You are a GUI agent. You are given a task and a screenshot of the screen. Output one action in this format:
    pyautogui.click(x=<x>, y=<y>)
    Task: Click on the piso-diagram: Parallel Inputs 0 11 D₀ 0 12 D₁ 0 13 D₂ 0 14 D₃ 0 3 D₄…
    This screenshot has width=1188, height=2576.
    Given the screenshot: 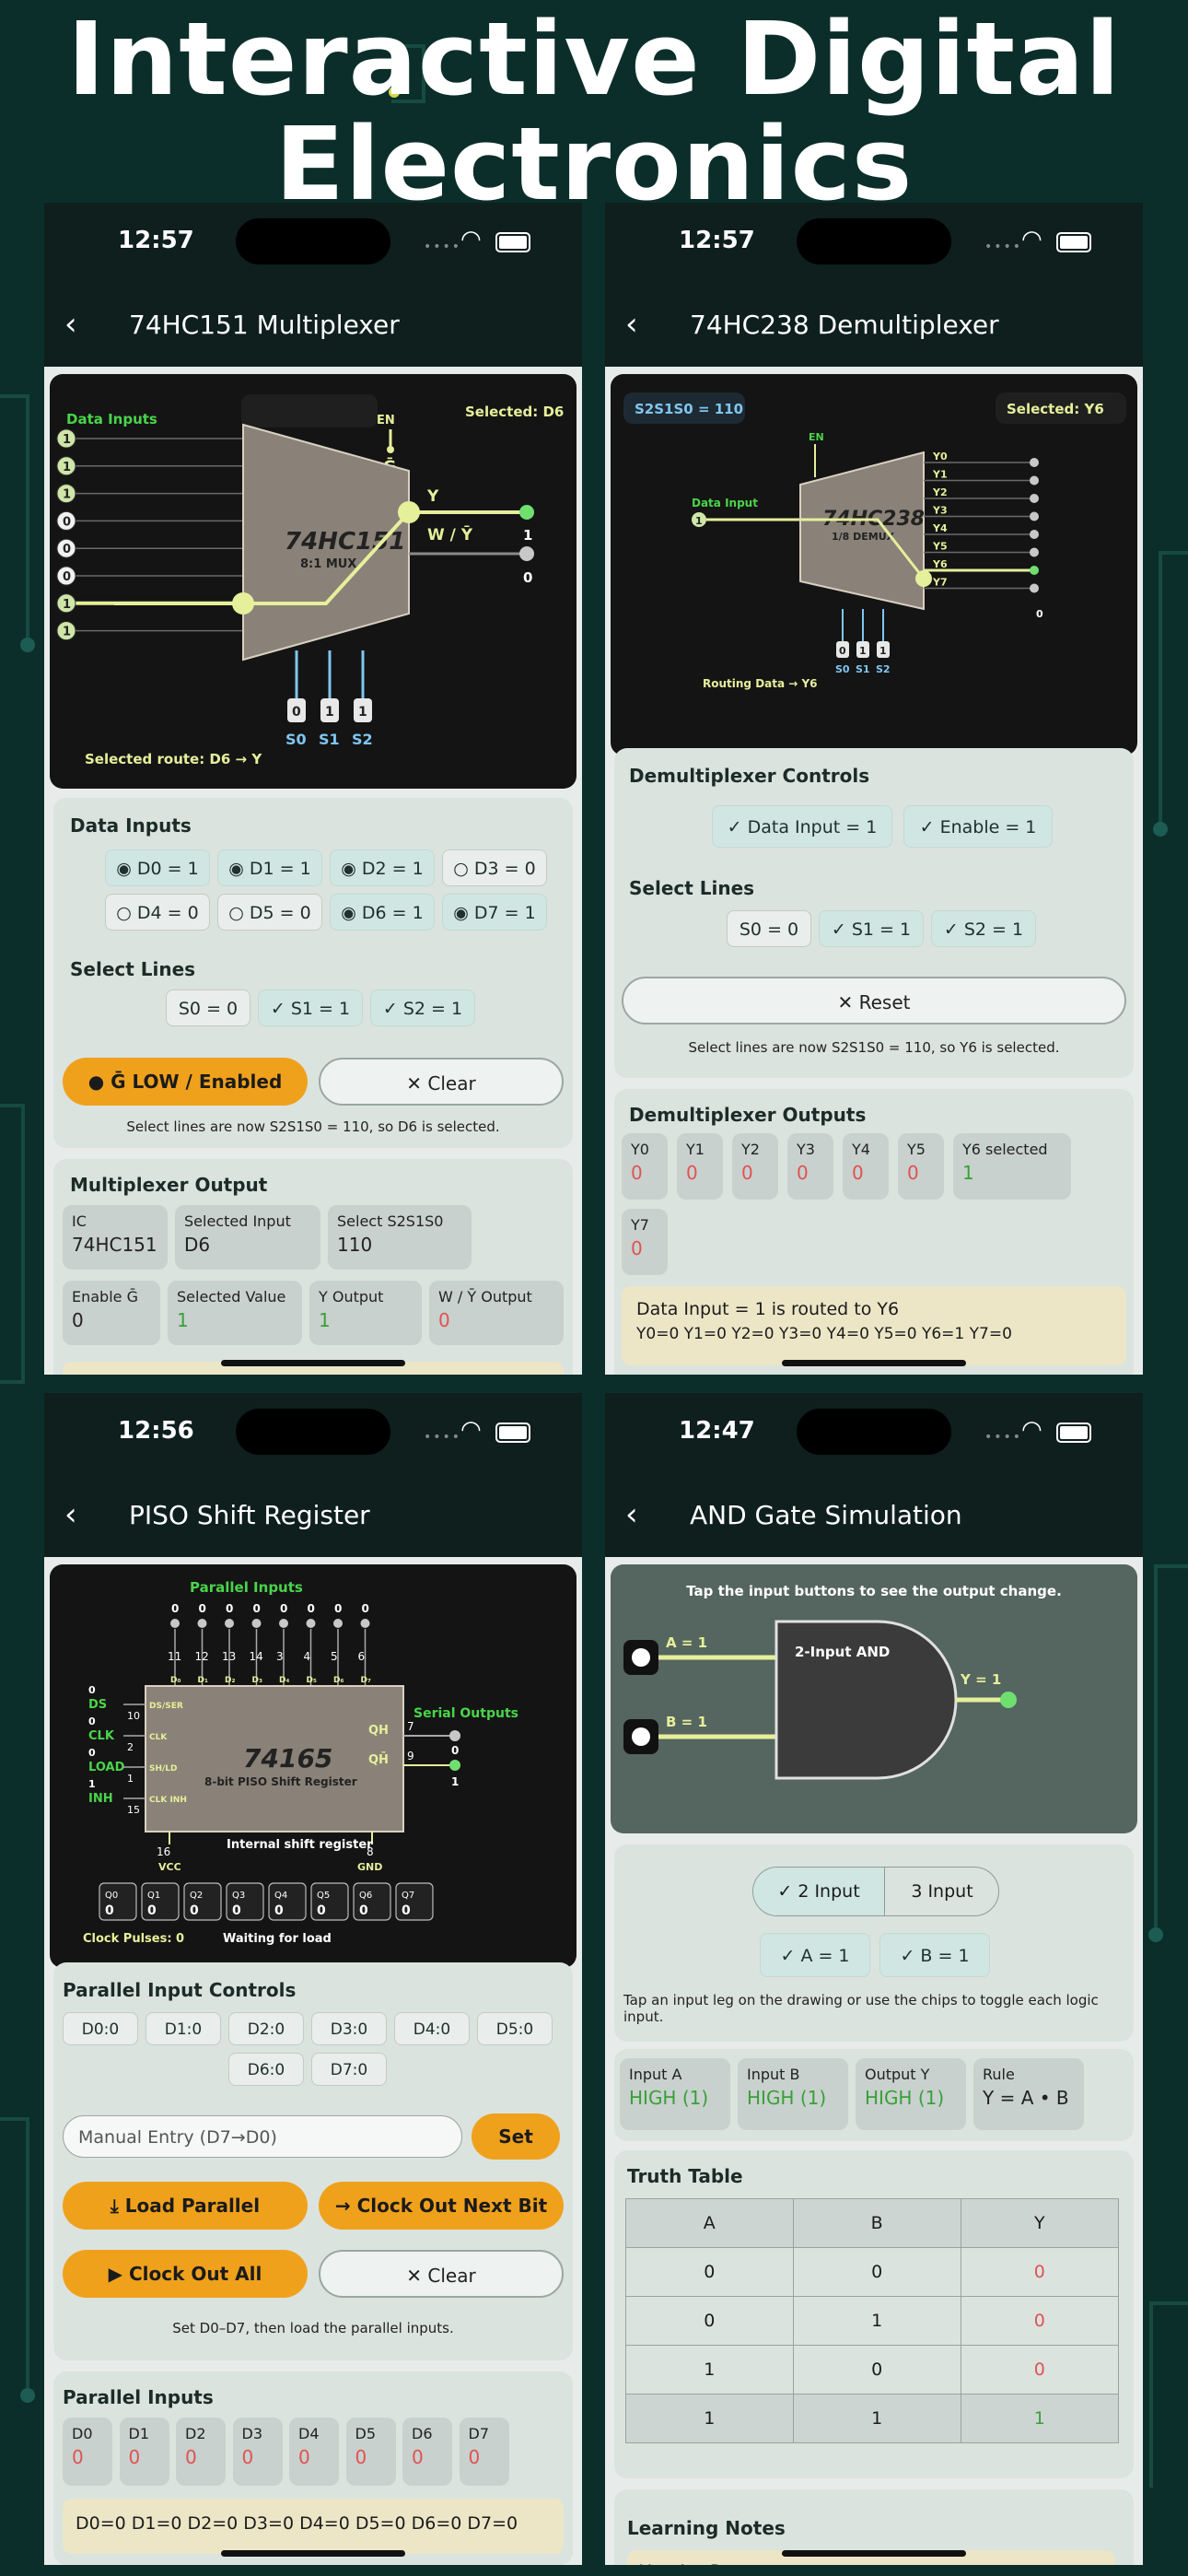 What is the action you would take?
    pyautogui.click(x=313, y=1766)
    